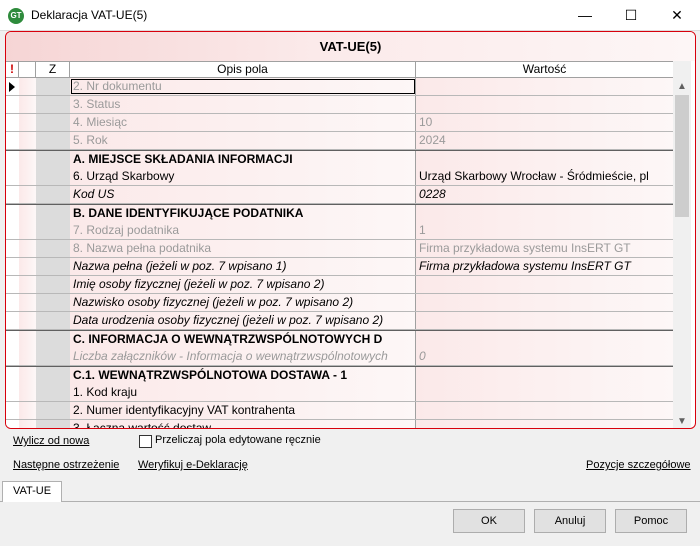 The height and width of the screenshot is (546, 700). I want to click on section-title: A. MIEJSCE SKŁADANIA INFORMACJI, so click(243, 159).